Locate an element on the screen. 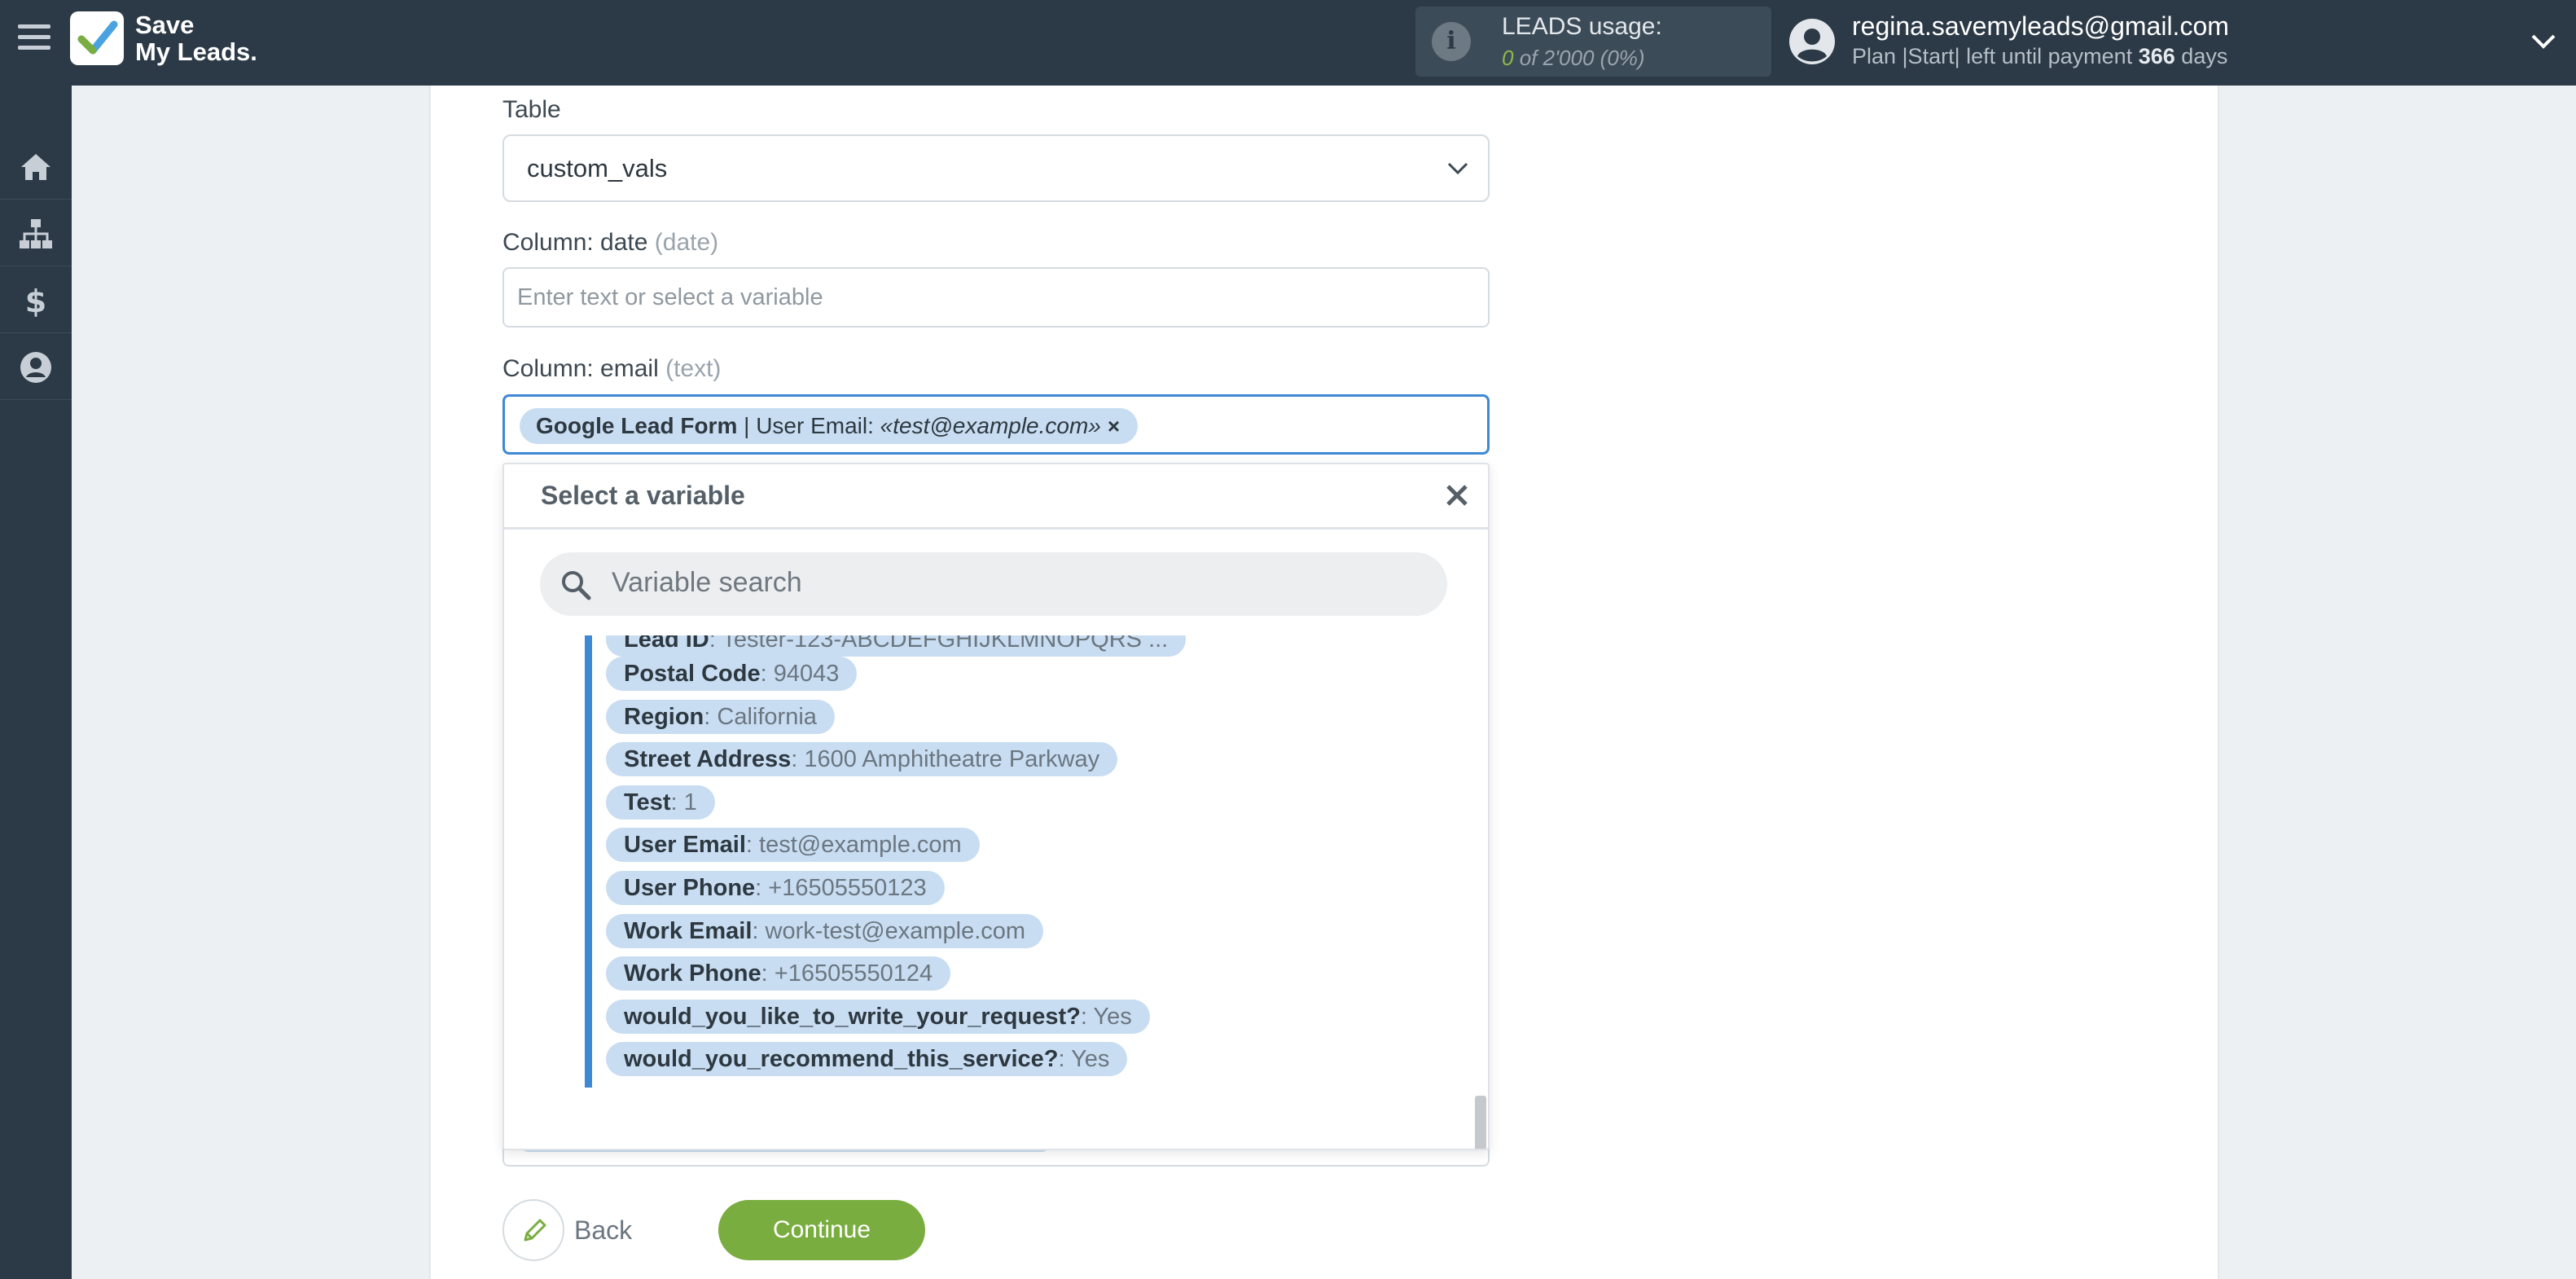 This screenshot has height=1279, width=2576. info-icon: i is located at coordinates (1451, 41).